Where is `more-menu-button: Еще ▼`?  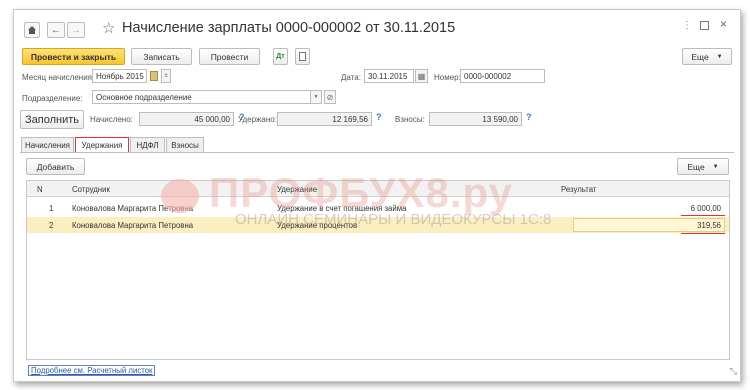
more-menu-button: Еще ▼ is located at coordinates (707, 56).